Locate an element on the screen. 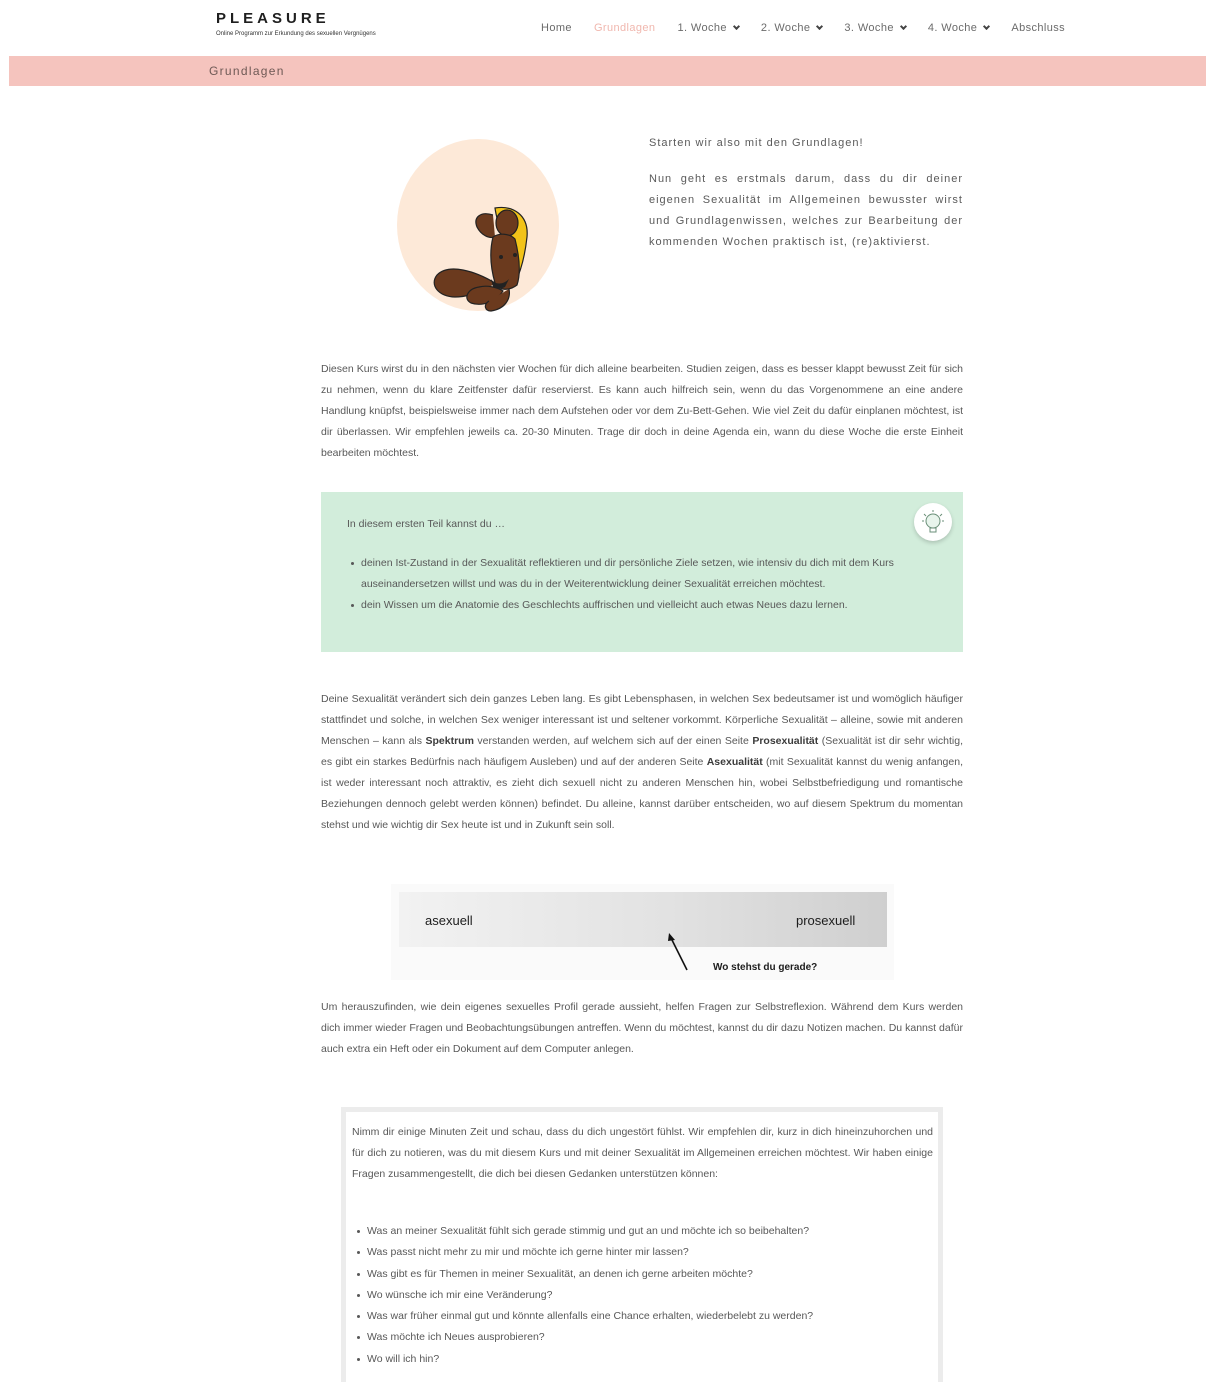 The image size is (1206, 1382). bold-term: Asexualität is located at coordinates (734, 762).